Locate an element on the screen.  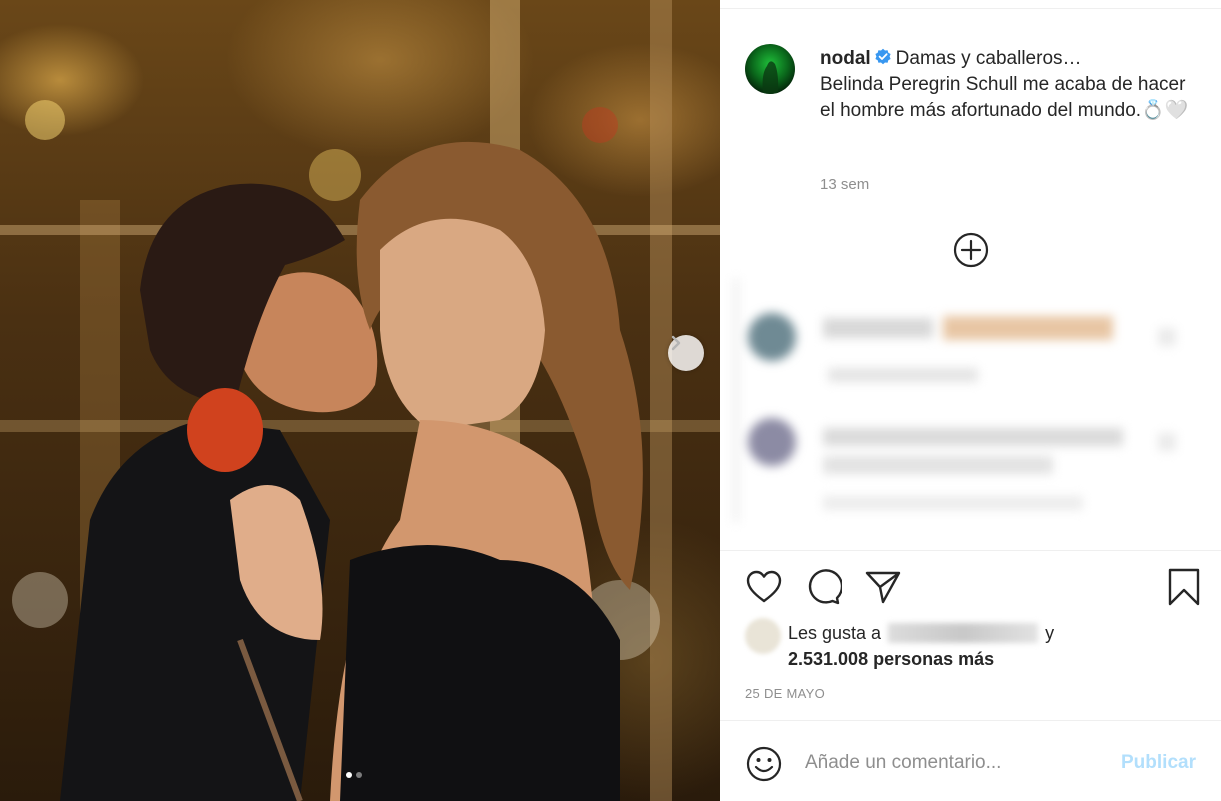
plus-circle-icon is located at coordinates (971, 250).